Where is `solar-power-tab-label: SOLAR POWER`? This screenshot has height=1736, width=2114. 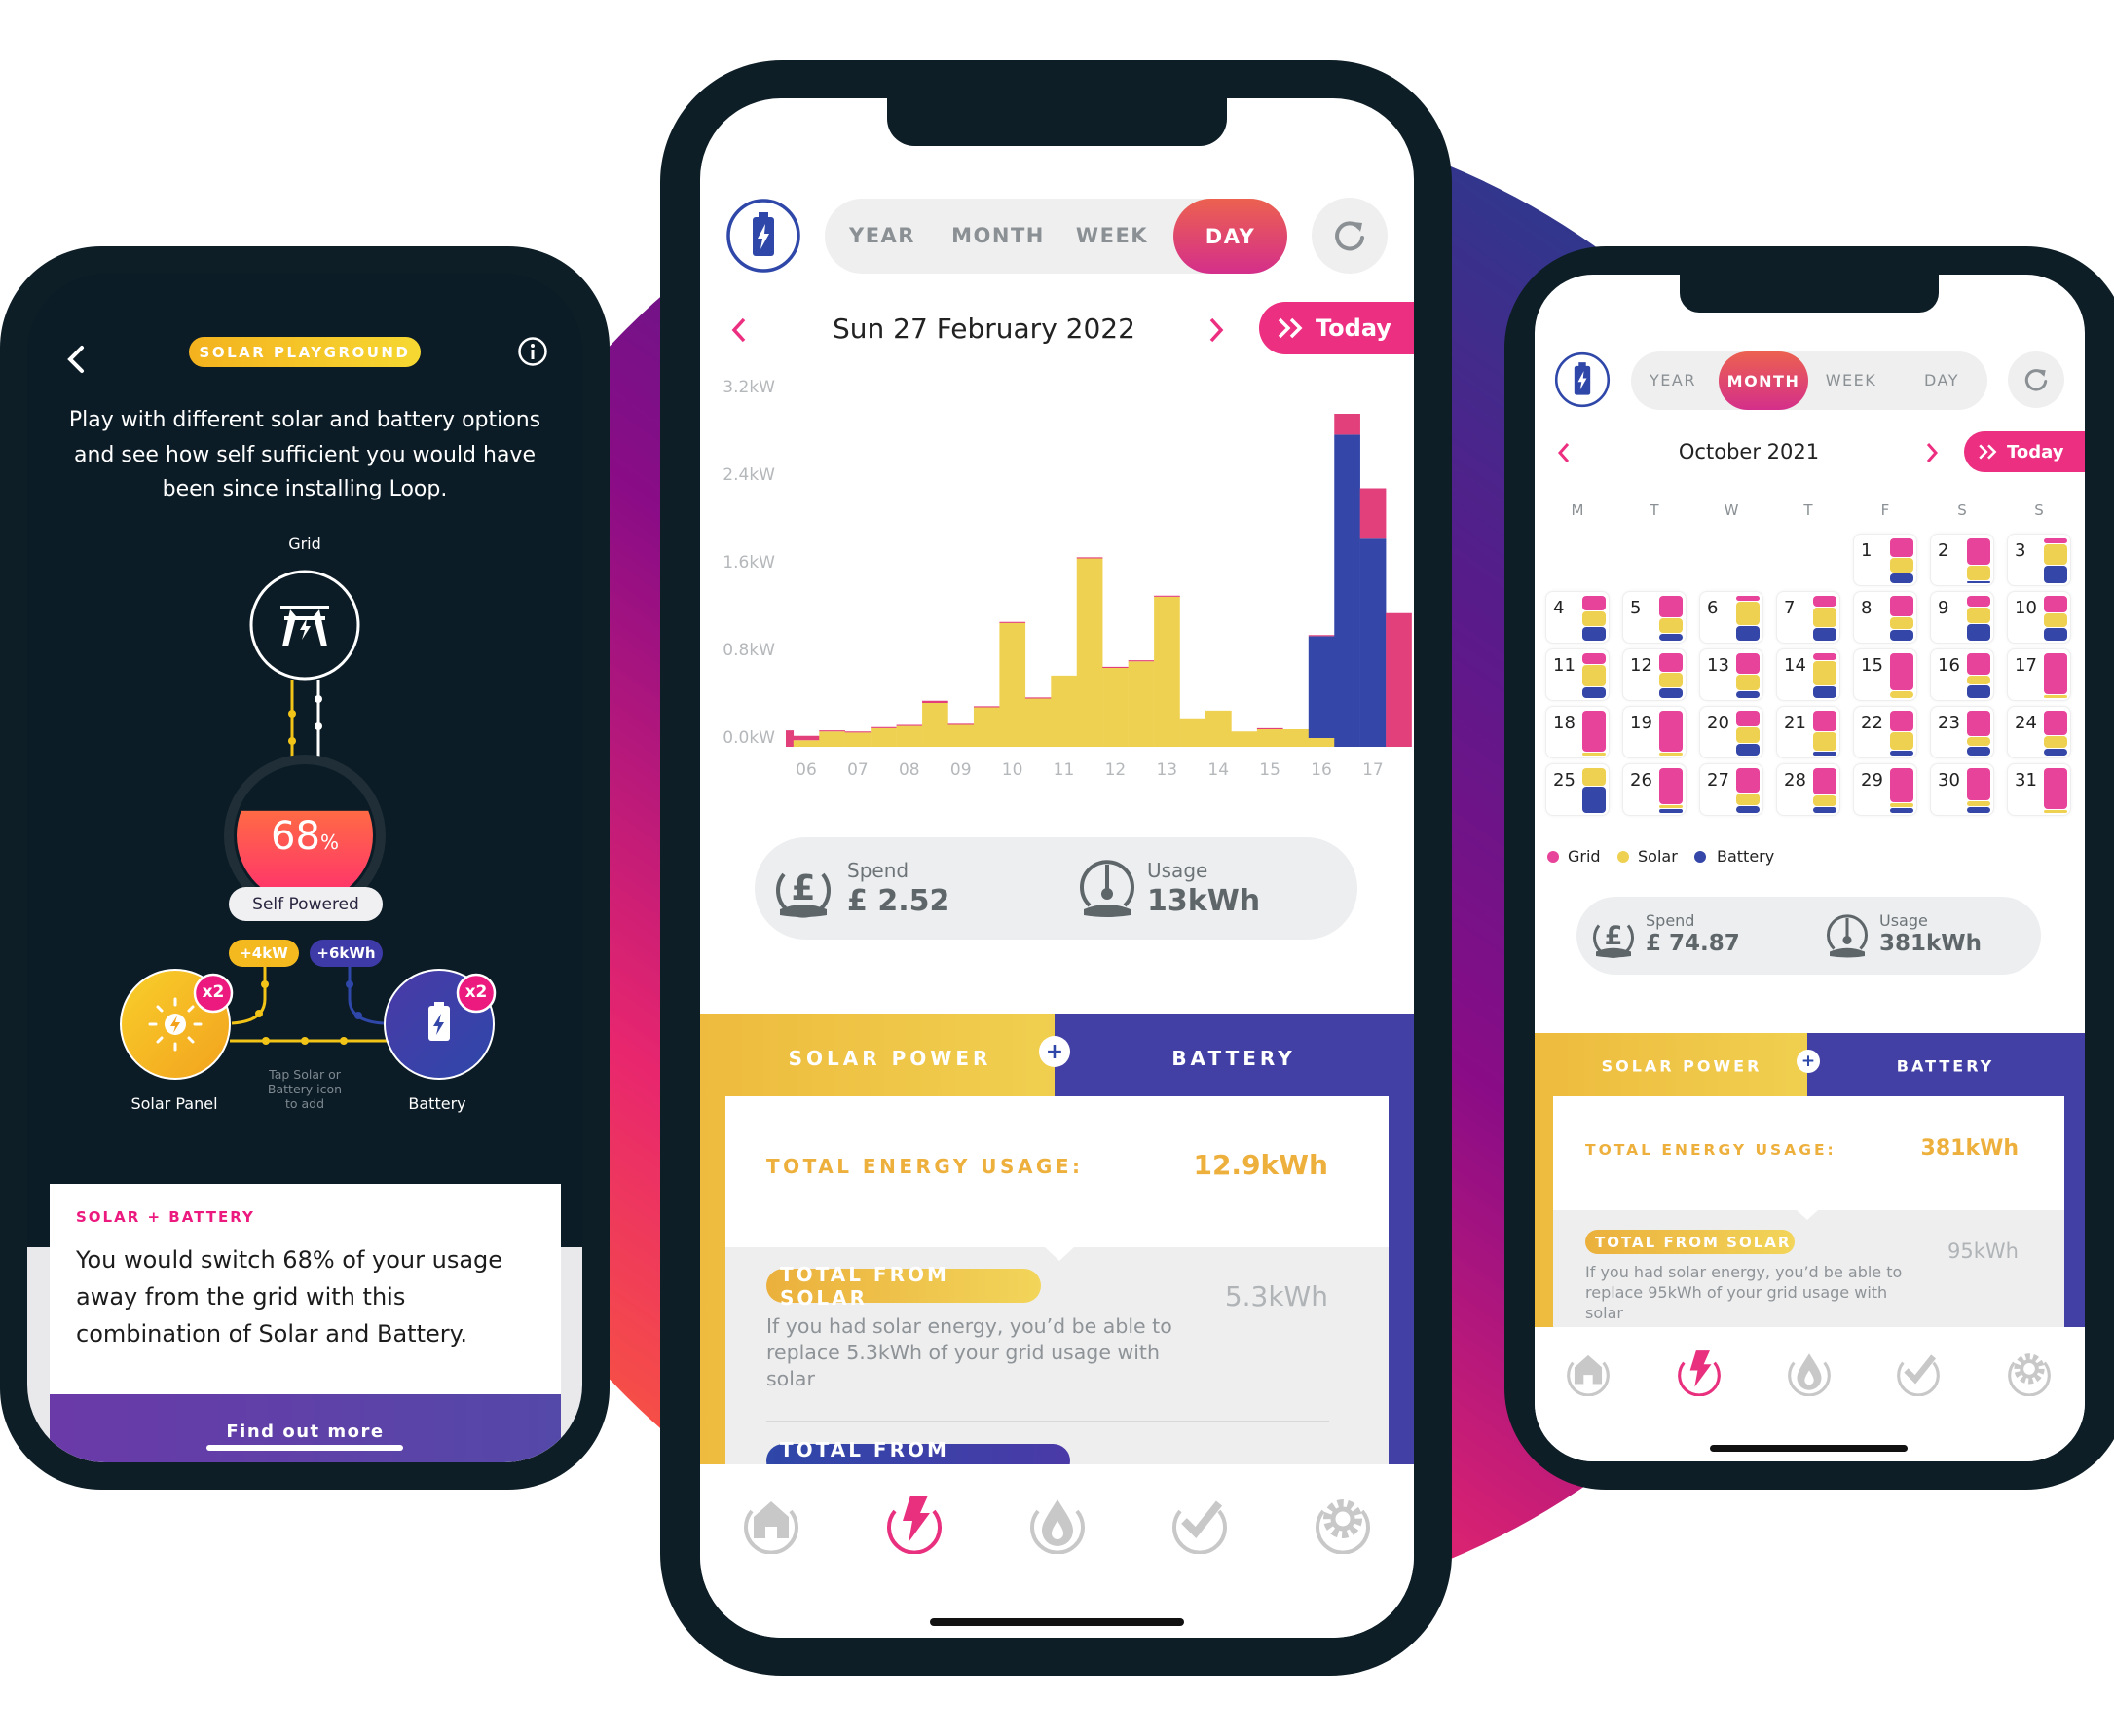 solar-power-tab-label: SOLAR POWER is located at coordinates (890, 1058).